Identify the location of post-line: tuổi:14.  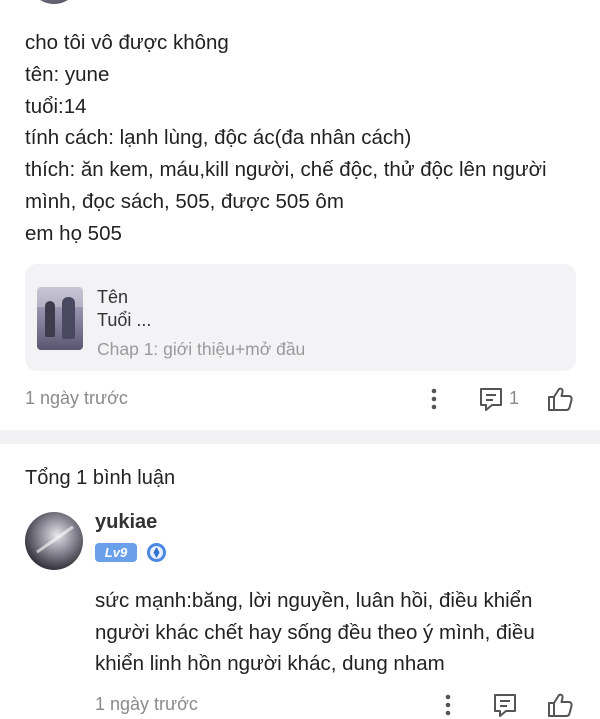
(56, 106).